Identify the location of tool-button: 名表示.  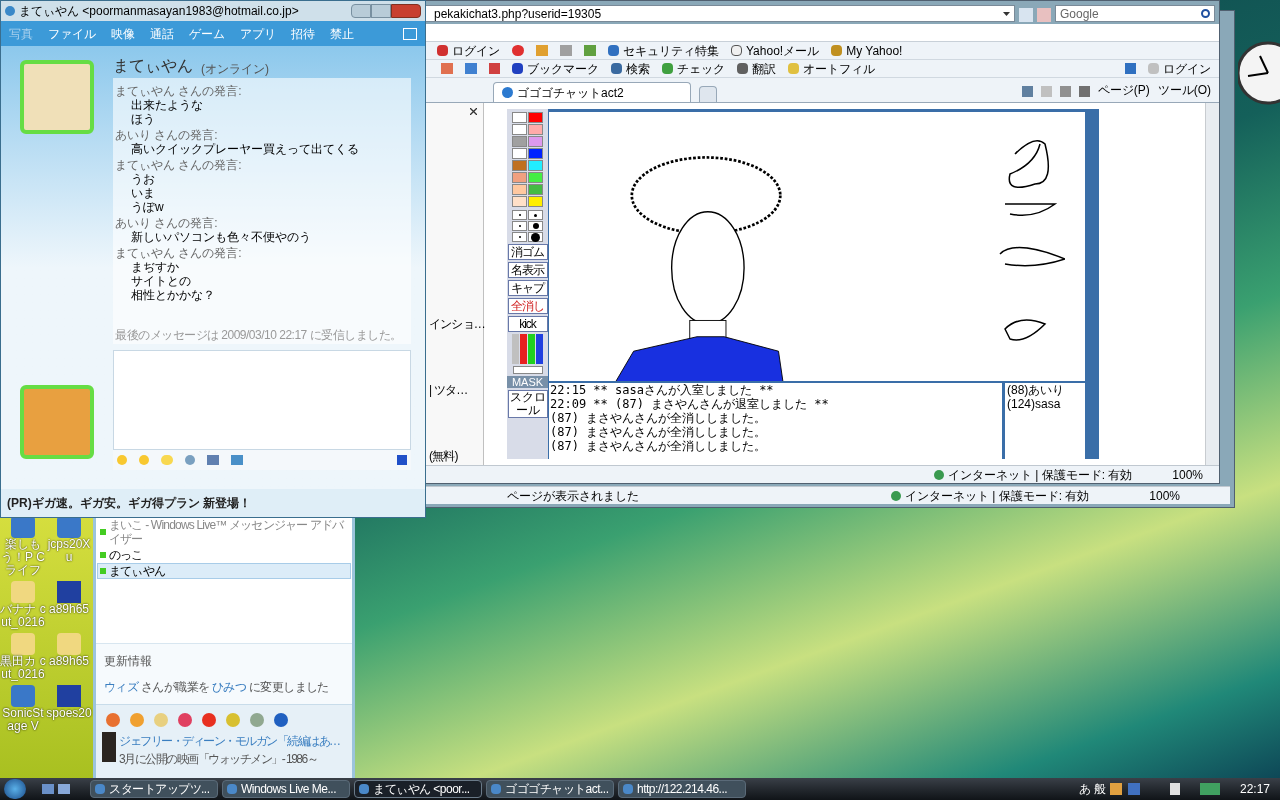
(527, 270).